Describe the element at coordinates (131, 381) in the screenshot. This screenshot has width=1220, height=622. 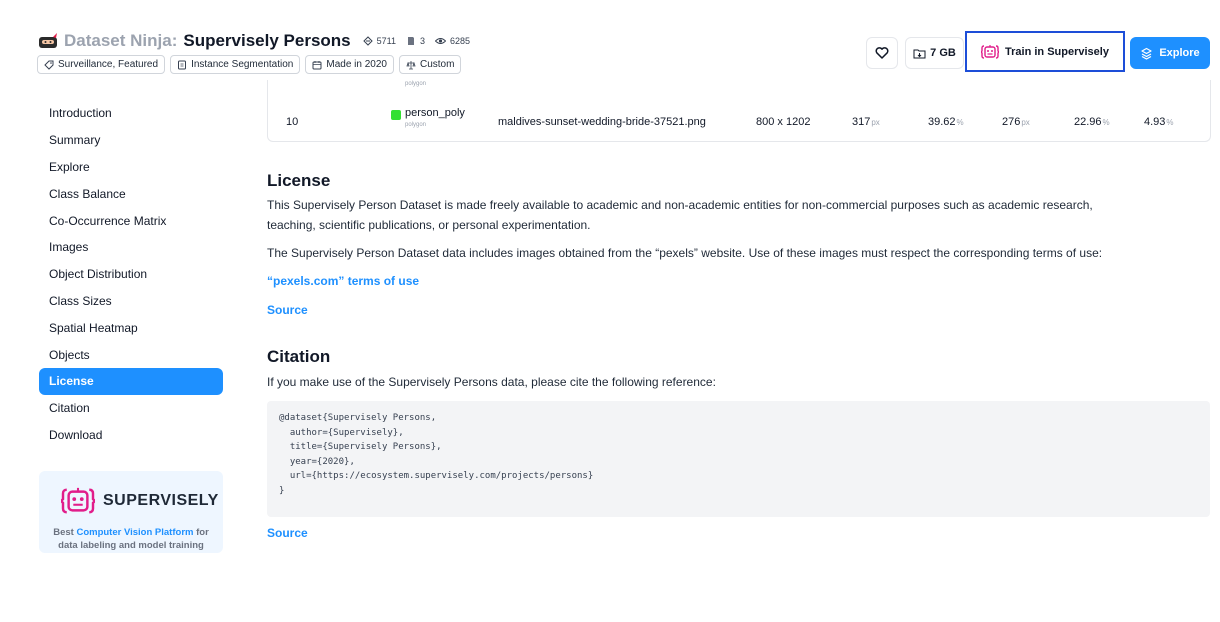
I see `sidebar-item-license: License` at that location.